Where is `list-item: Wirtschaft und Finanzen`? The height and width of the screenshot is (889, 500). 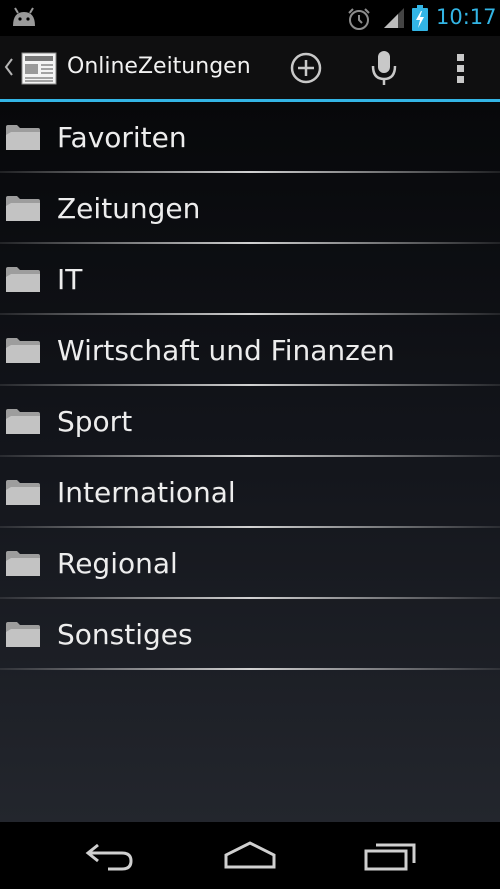
list-item: Wirtschaft und Finanzen is located at coordinates (250, 350).